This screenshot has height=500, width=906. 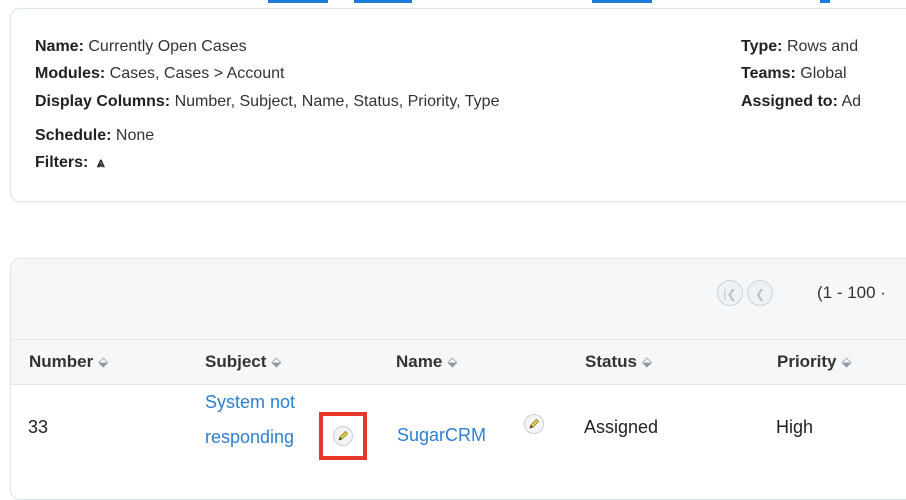 What do you see at coordinates (611, 361) in the screenshot?
I see `column-header-label: Status` at bounding box center [611, 361].